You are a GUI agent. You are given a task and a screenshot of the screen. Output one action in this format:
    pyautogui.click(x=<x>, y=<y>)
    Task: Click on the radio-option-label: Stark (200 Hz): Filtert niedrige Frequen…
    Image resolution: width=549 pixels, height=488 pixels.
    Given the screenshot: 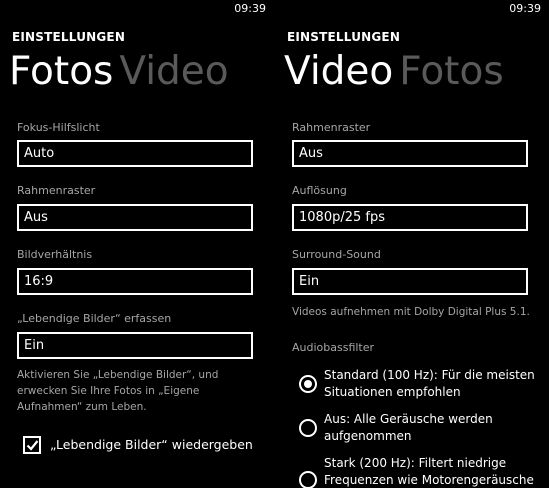 What is the action you would take?
    pyautogui.click(x=429, y=471)
    